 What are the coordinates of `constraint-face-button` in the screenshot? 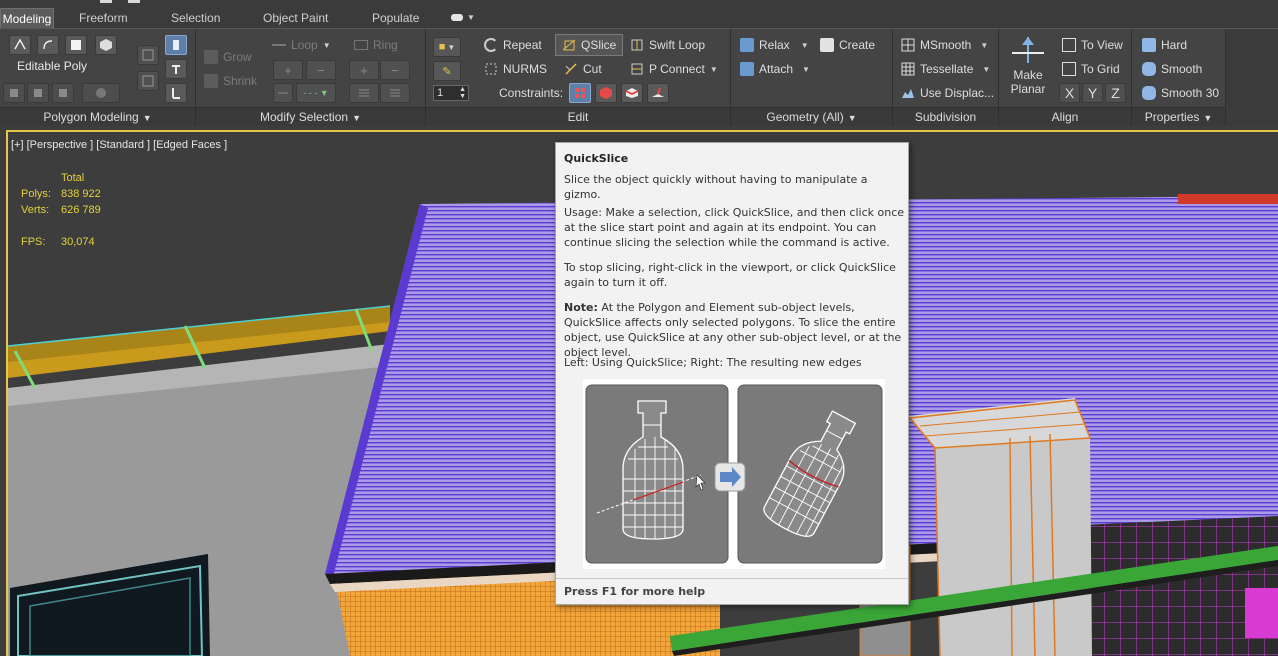 It's located at (632, 93).